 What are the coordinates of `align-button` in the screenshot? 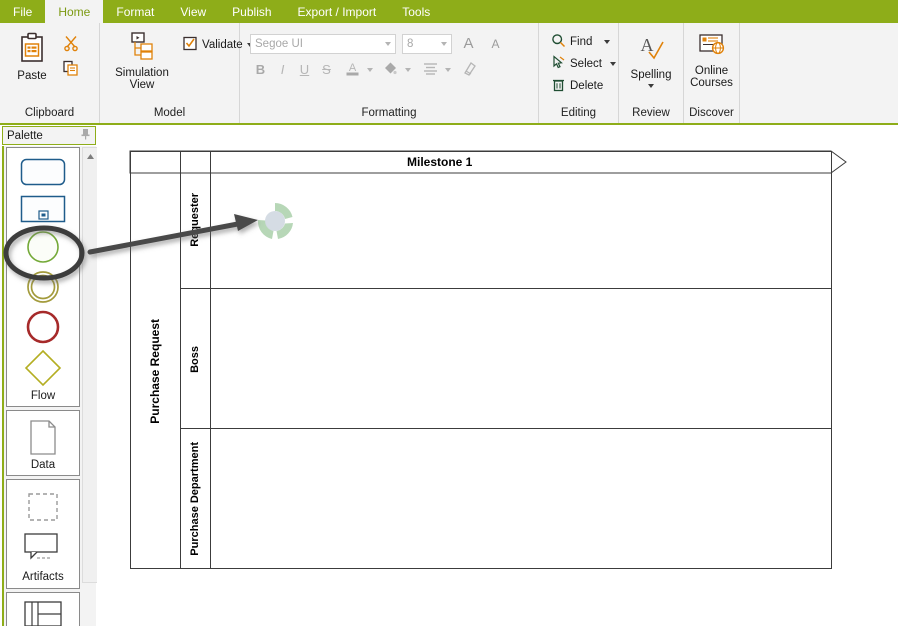 It's located at (430, 69).